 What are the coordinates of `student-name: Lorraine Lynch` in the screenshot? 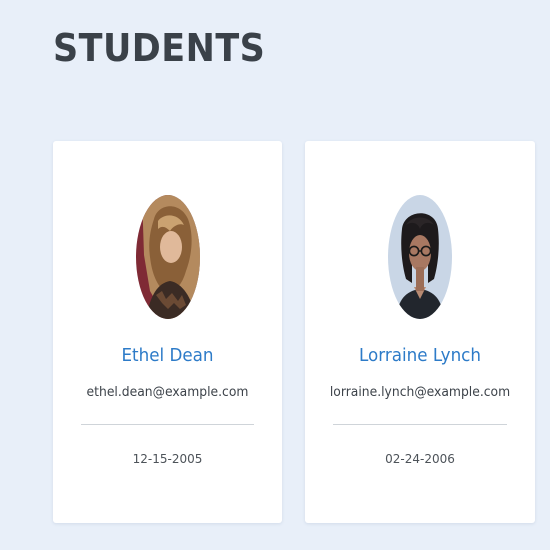 It's located at (420, 355).